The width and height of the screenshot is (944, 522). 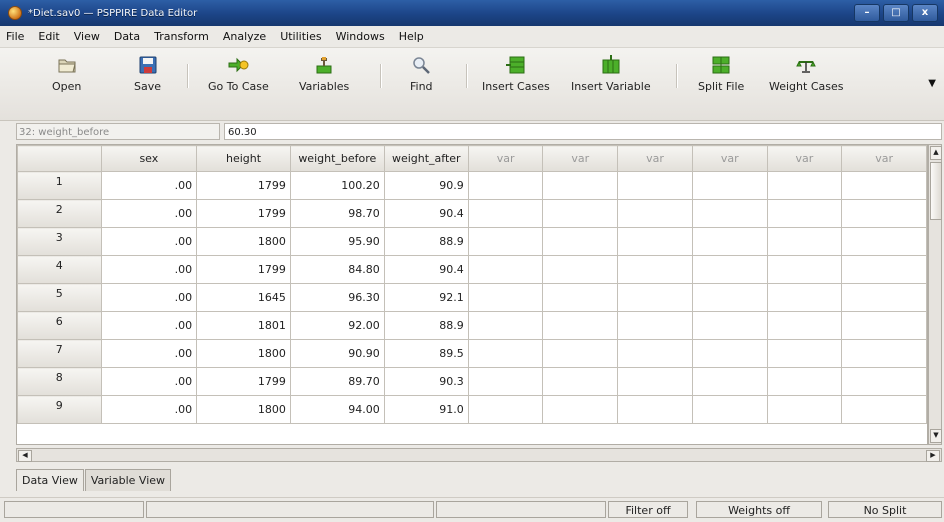 What do you see at coordinates (50, 480) in the screenshot?
I see `tab-data-view: Data View` at bounding box center [50, 480].